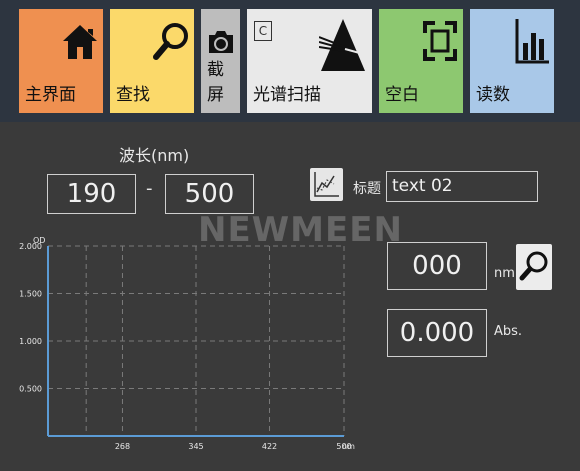 The image size is (580, 471). I want to click on find-label: 查找, so click(133, 95).